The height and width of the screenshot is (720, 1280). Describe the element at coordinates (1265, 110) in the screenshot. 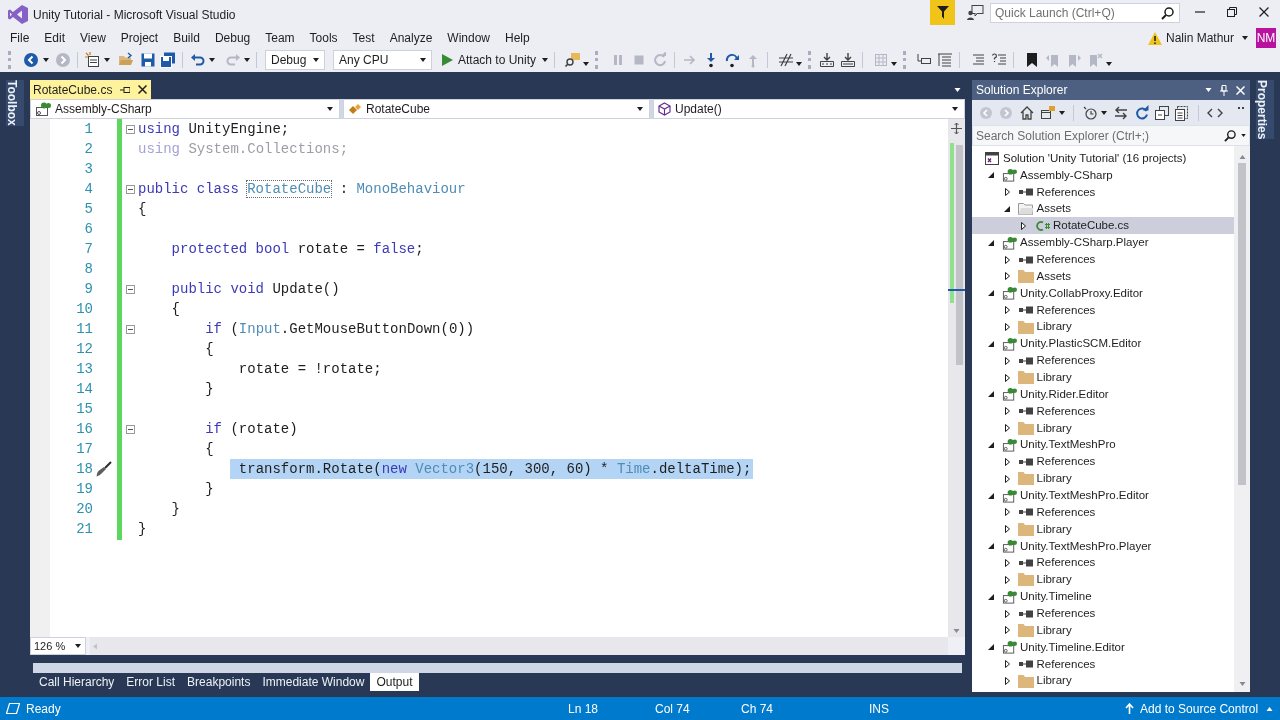

I see `properties-tab: Properties` at that location.